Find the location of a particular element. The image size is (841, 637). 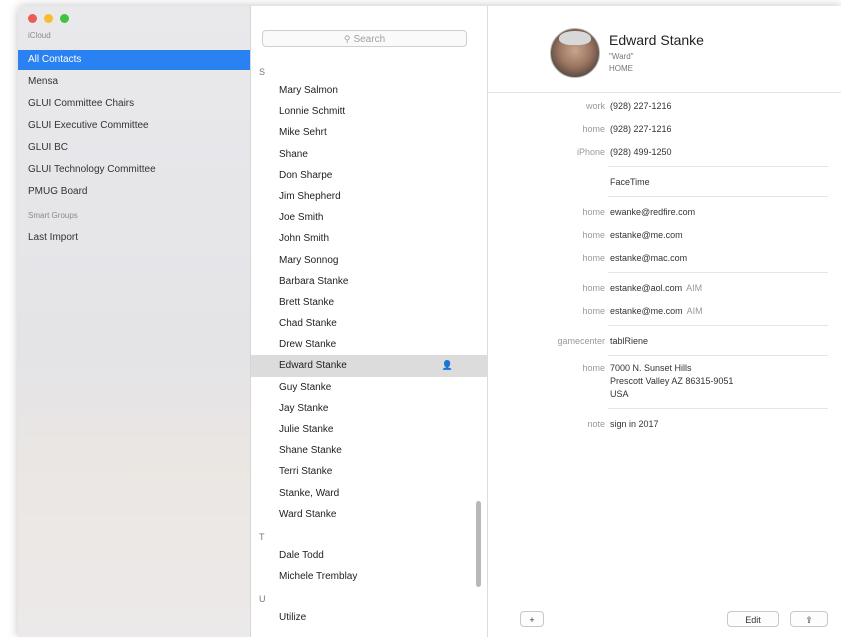

contact-name: Guy Stanke is located at coordinates (305, 387).